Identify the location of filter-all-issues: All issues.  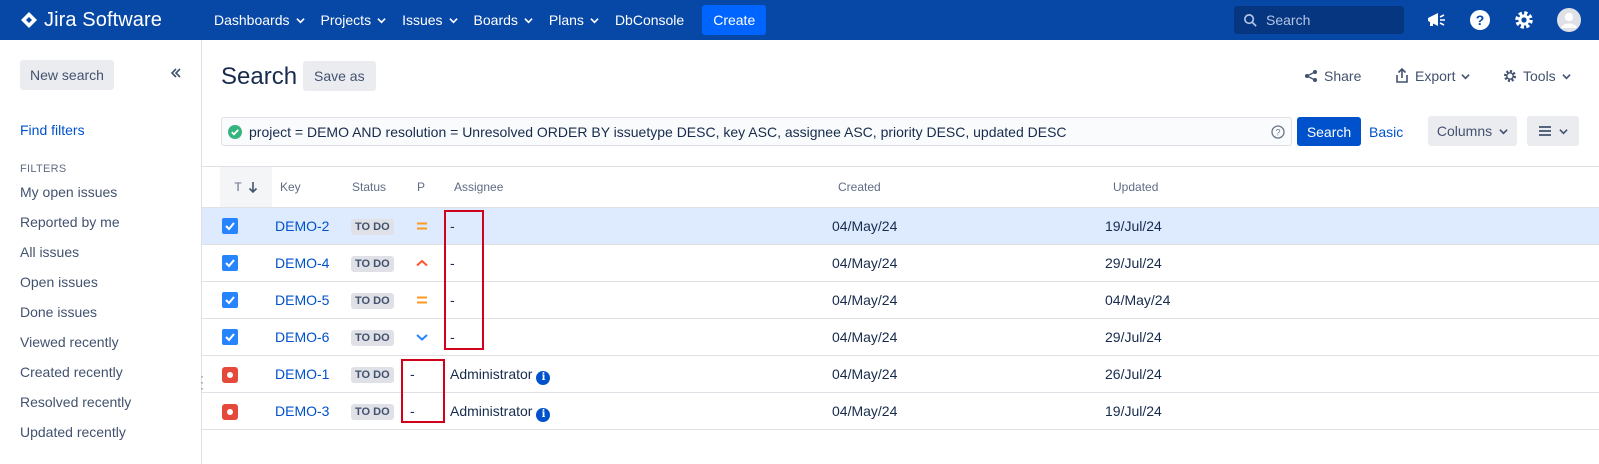
(49, 252).